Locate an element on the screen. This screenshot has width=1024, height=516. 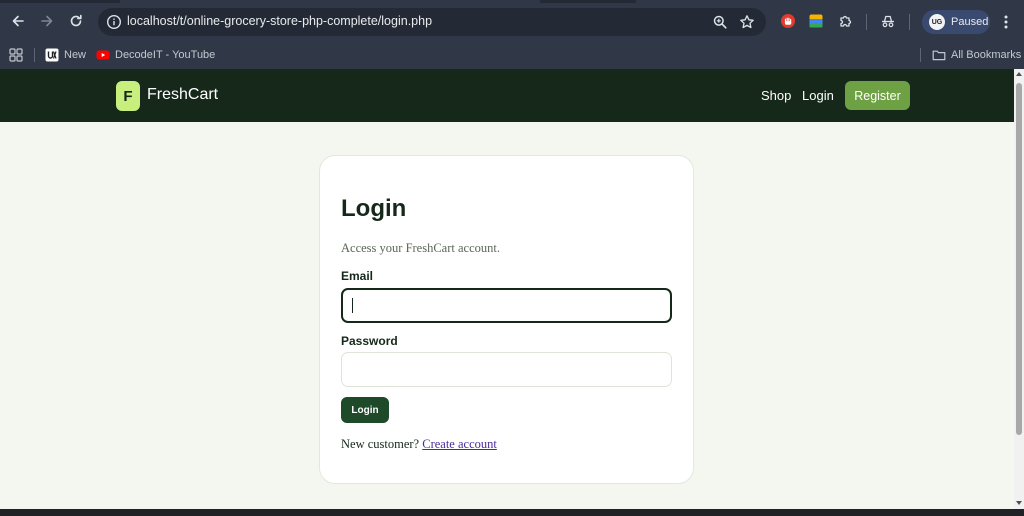
password-label: Password is located at coordinates (369, 341).